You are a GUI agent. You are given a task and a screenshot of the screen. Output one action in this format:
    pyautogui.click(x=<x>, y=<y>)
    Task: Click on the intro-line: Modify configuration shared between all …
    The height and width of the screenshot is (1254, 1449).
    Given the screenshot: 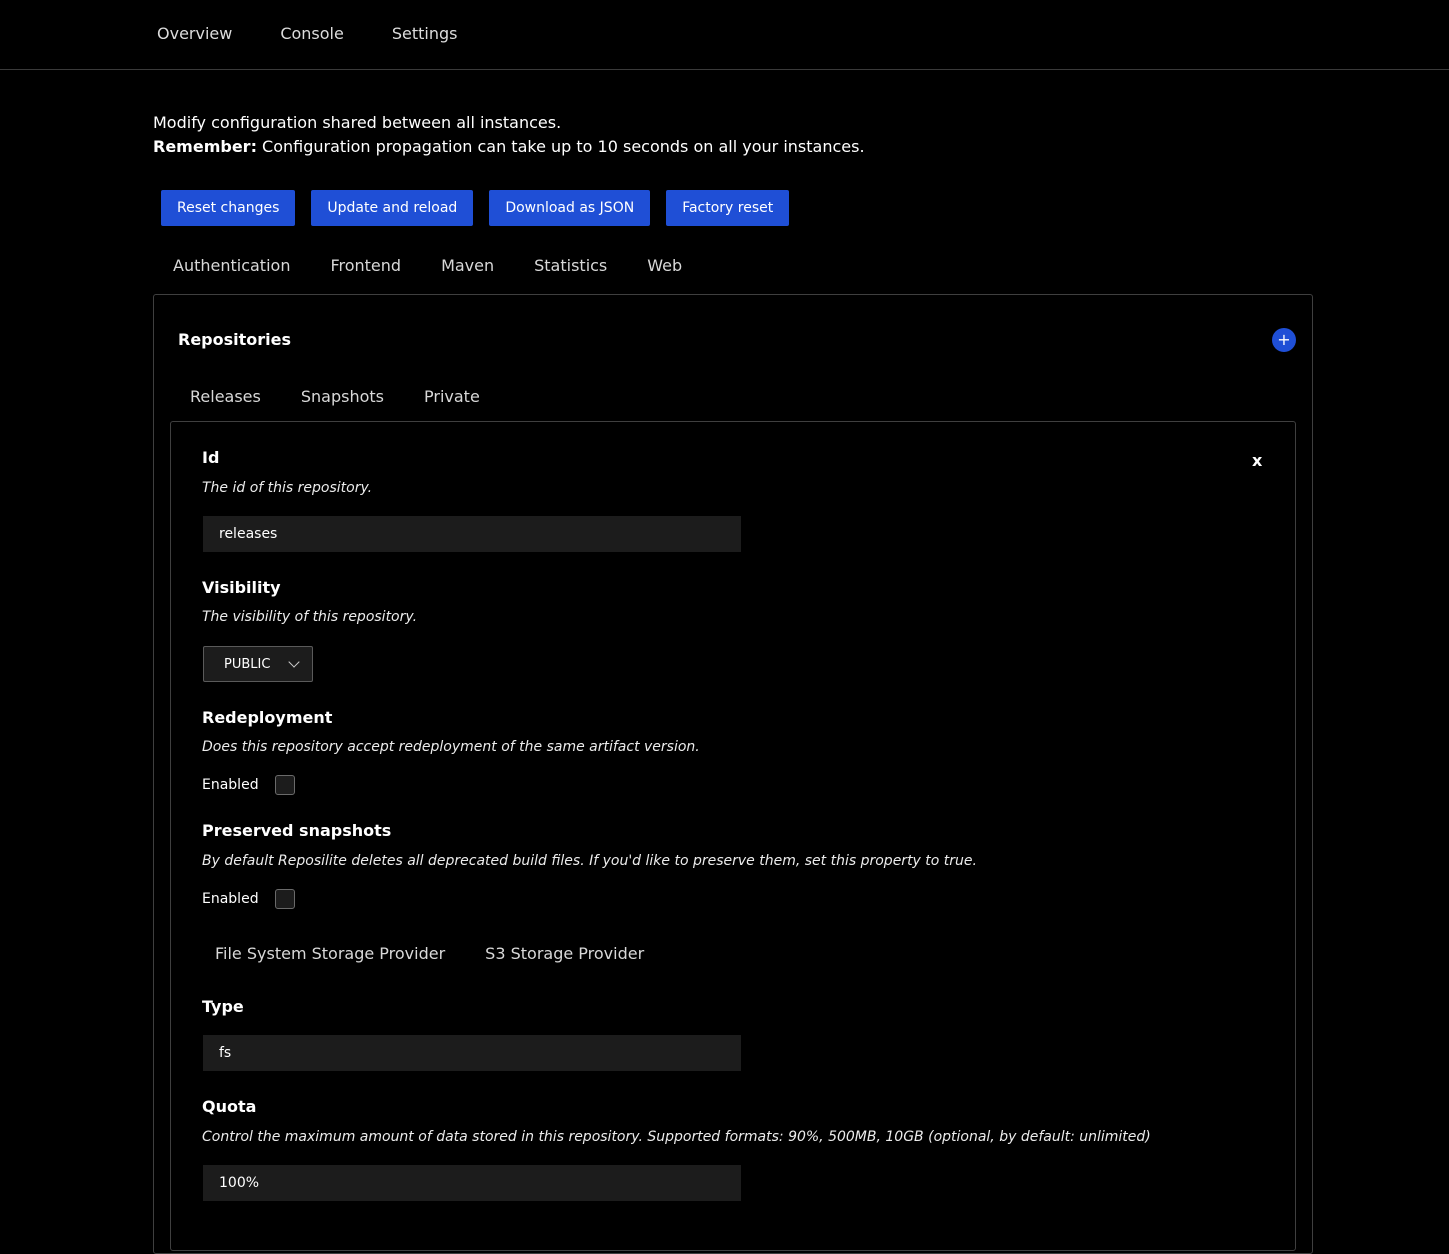 What is the action you would take?
    pyautogui.click(x=357, y=122)
    